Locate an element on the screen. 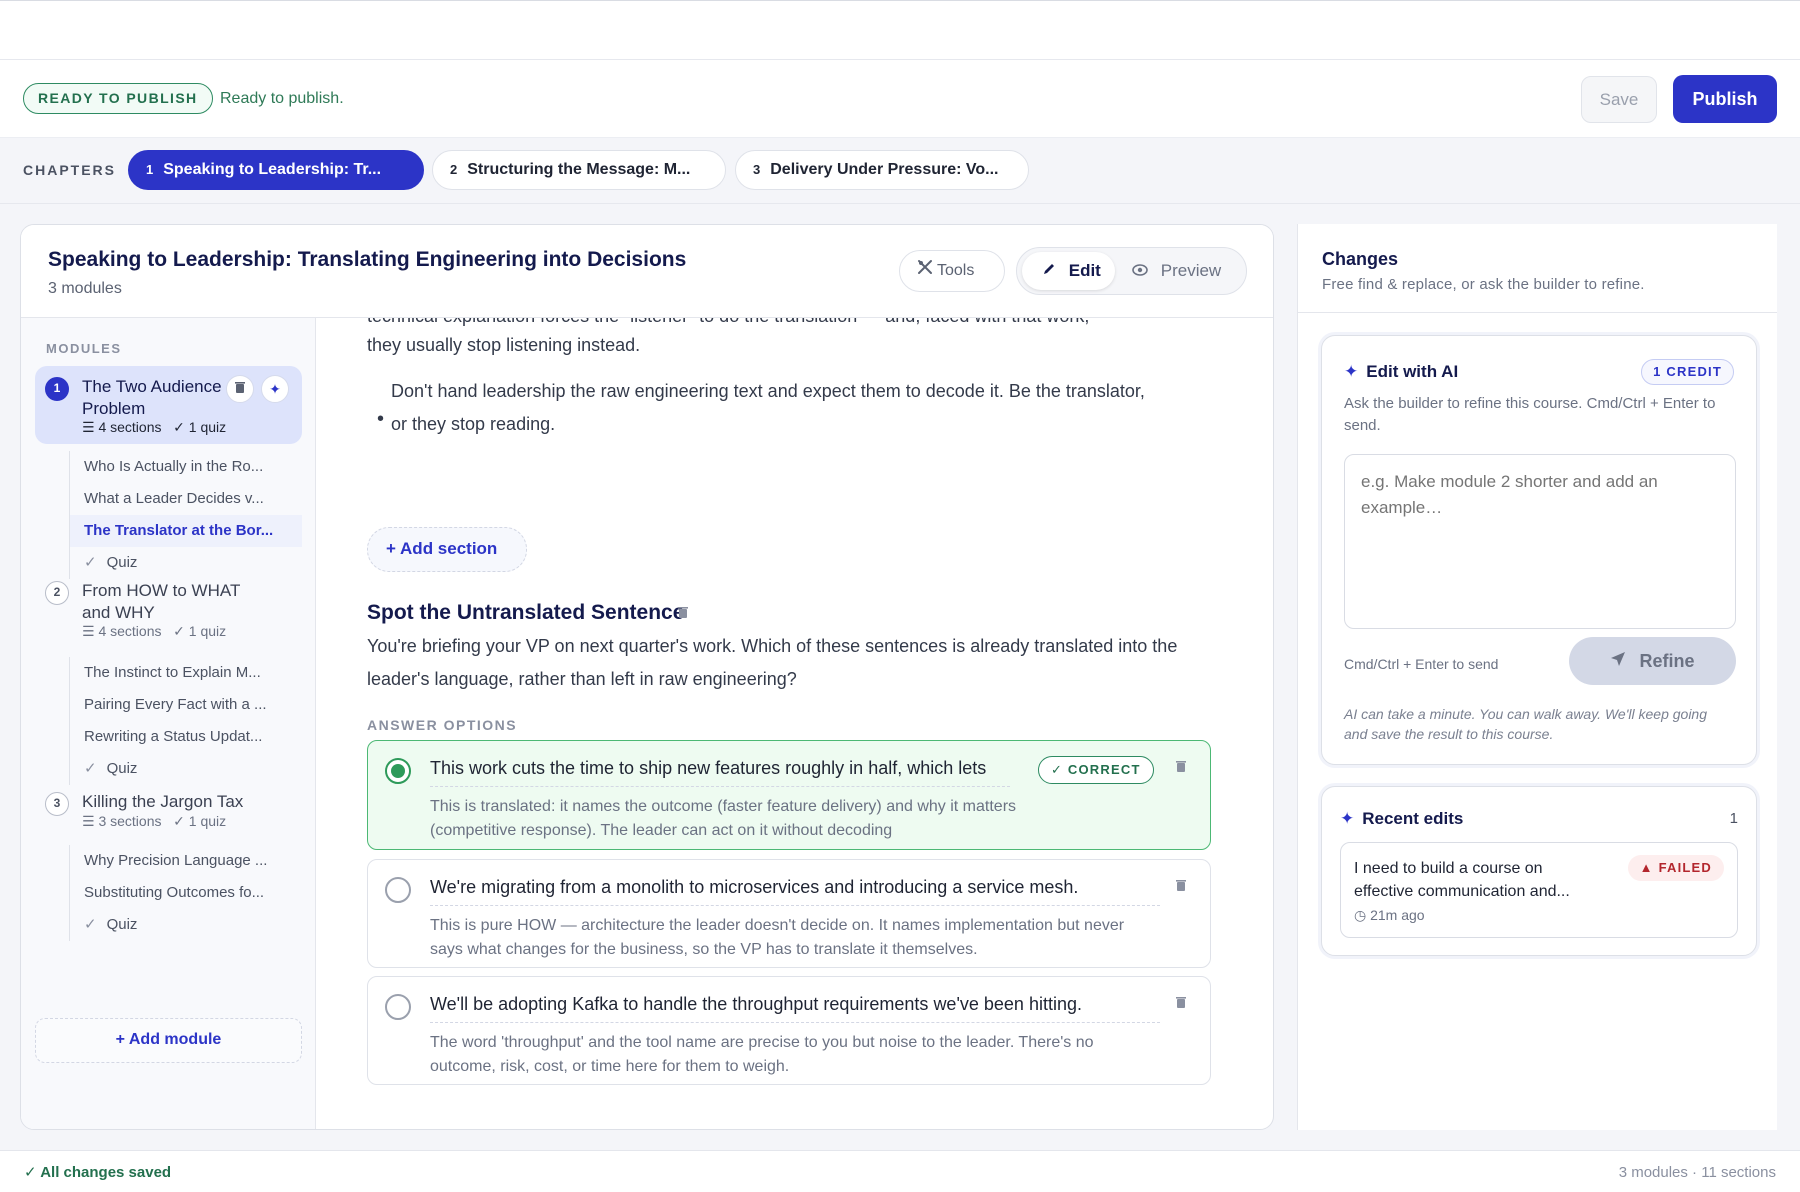  sparkle-icon: ✦ is located at coordinates (1351, 371).